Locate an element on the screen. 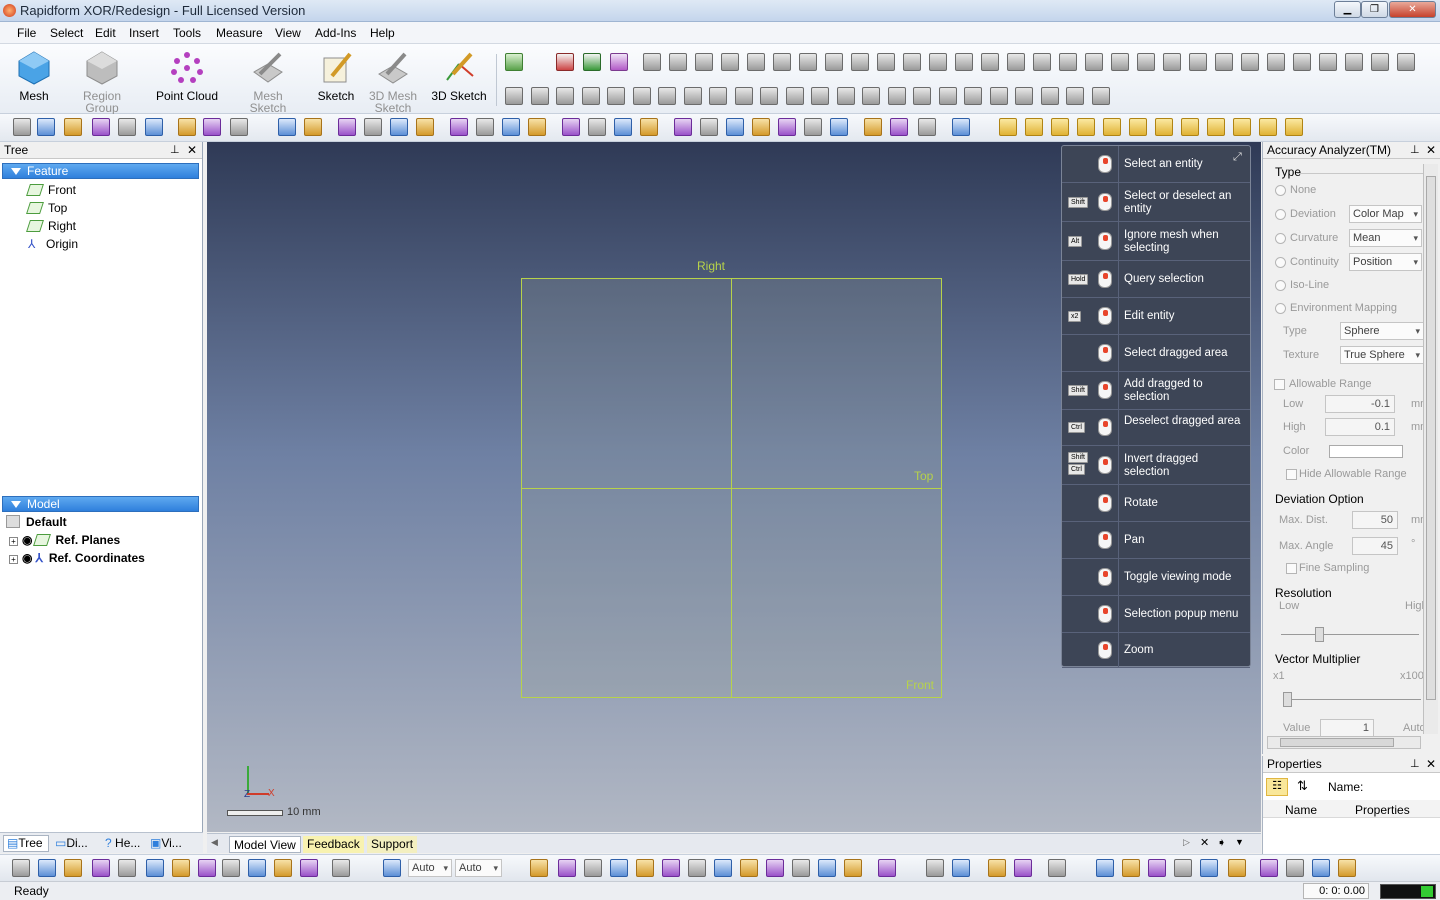  sketch-button: Sketch is located at coordinates (336, 80).